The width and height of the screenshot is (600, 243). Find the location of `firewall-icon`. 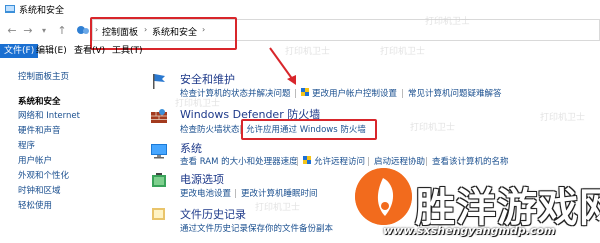

firewall-icon is located at coordinates (159, 116).